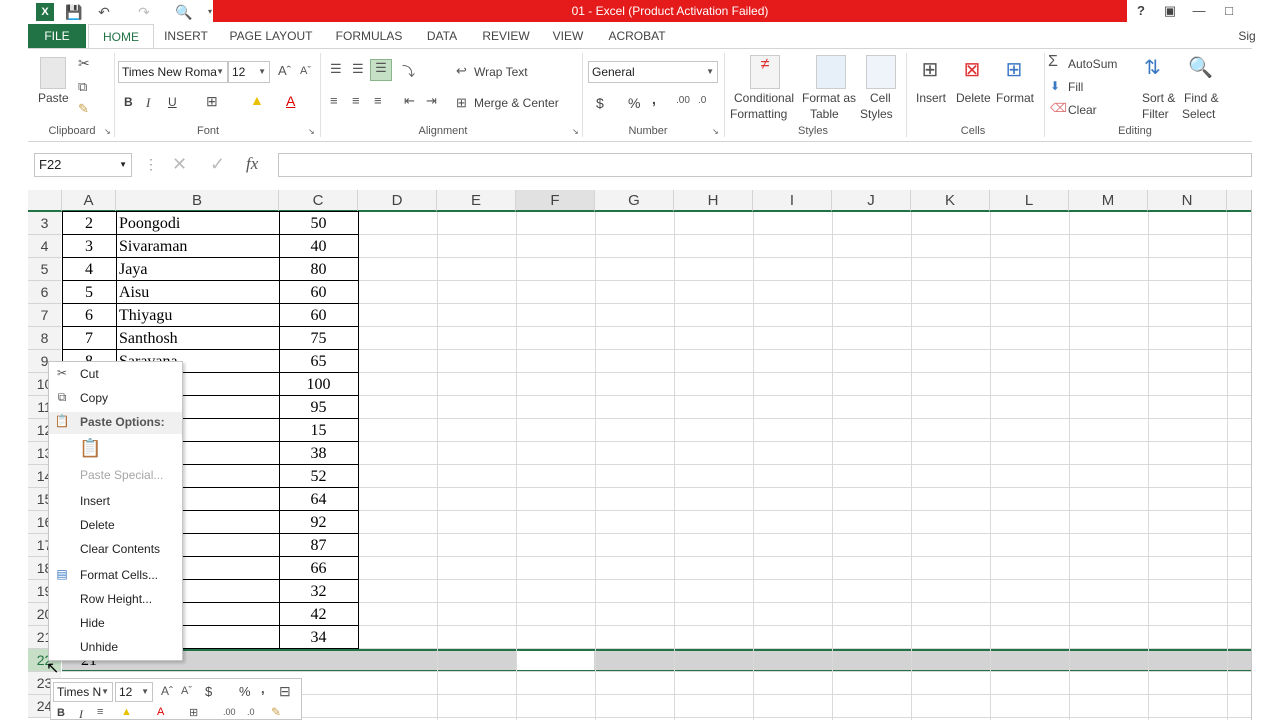  What do you see at coordinates (973, 98) in the screenshot?
I see `delete-cells-button: Delete` at bounding box center [973, 98].